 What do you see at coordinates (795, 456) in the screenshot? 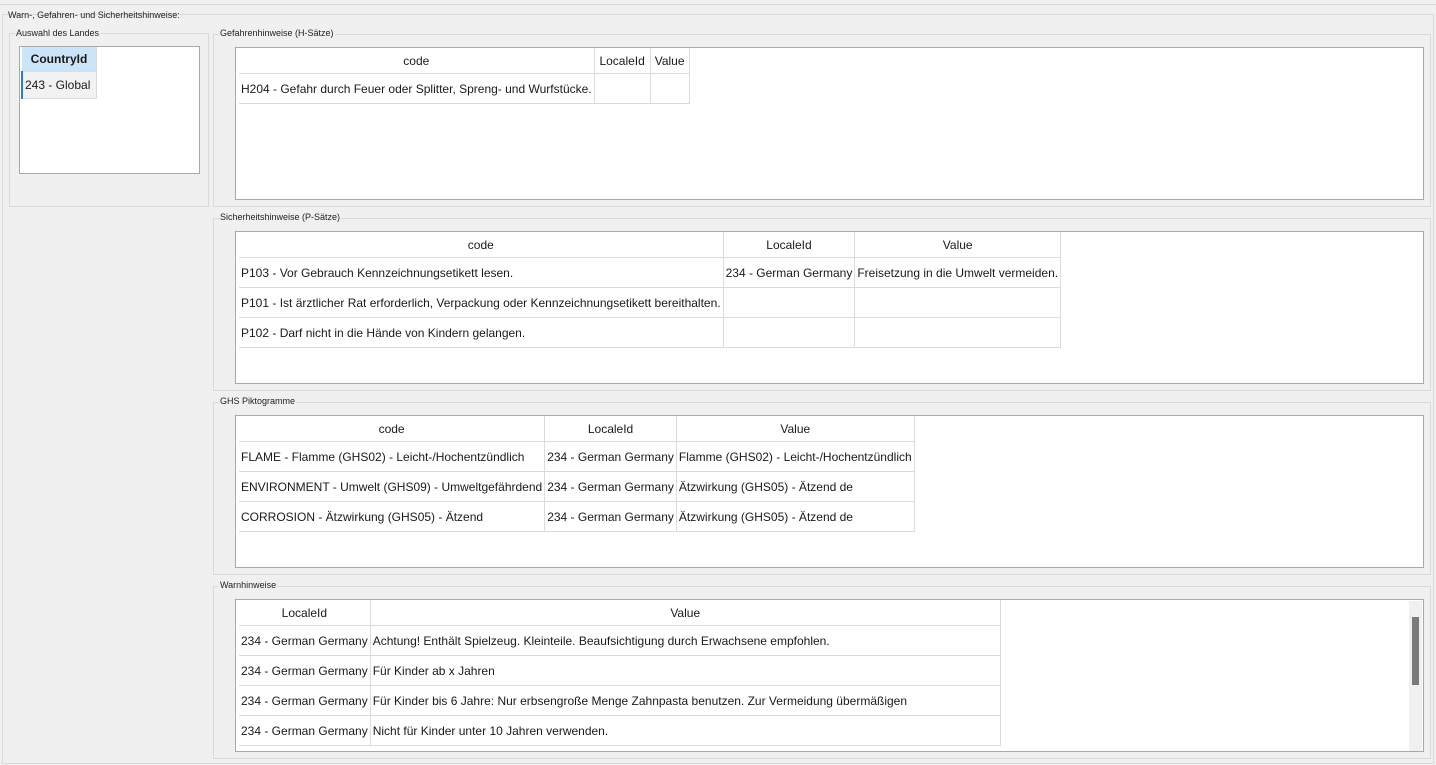
I see `table-cell: Flamme (GHS02) - Leicht-/Hochentzündlich` at bounding box center [795, 456].